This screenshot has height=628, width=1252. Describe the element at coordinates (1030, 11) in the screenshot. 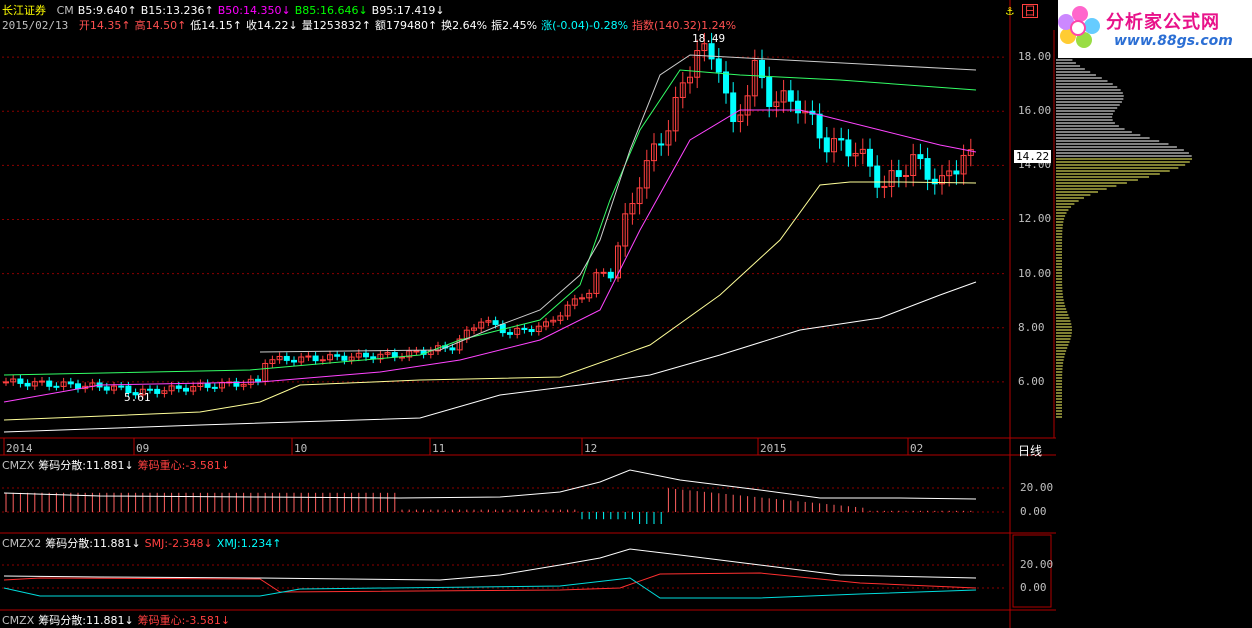

I see `calendar-icon: 日` at that location.